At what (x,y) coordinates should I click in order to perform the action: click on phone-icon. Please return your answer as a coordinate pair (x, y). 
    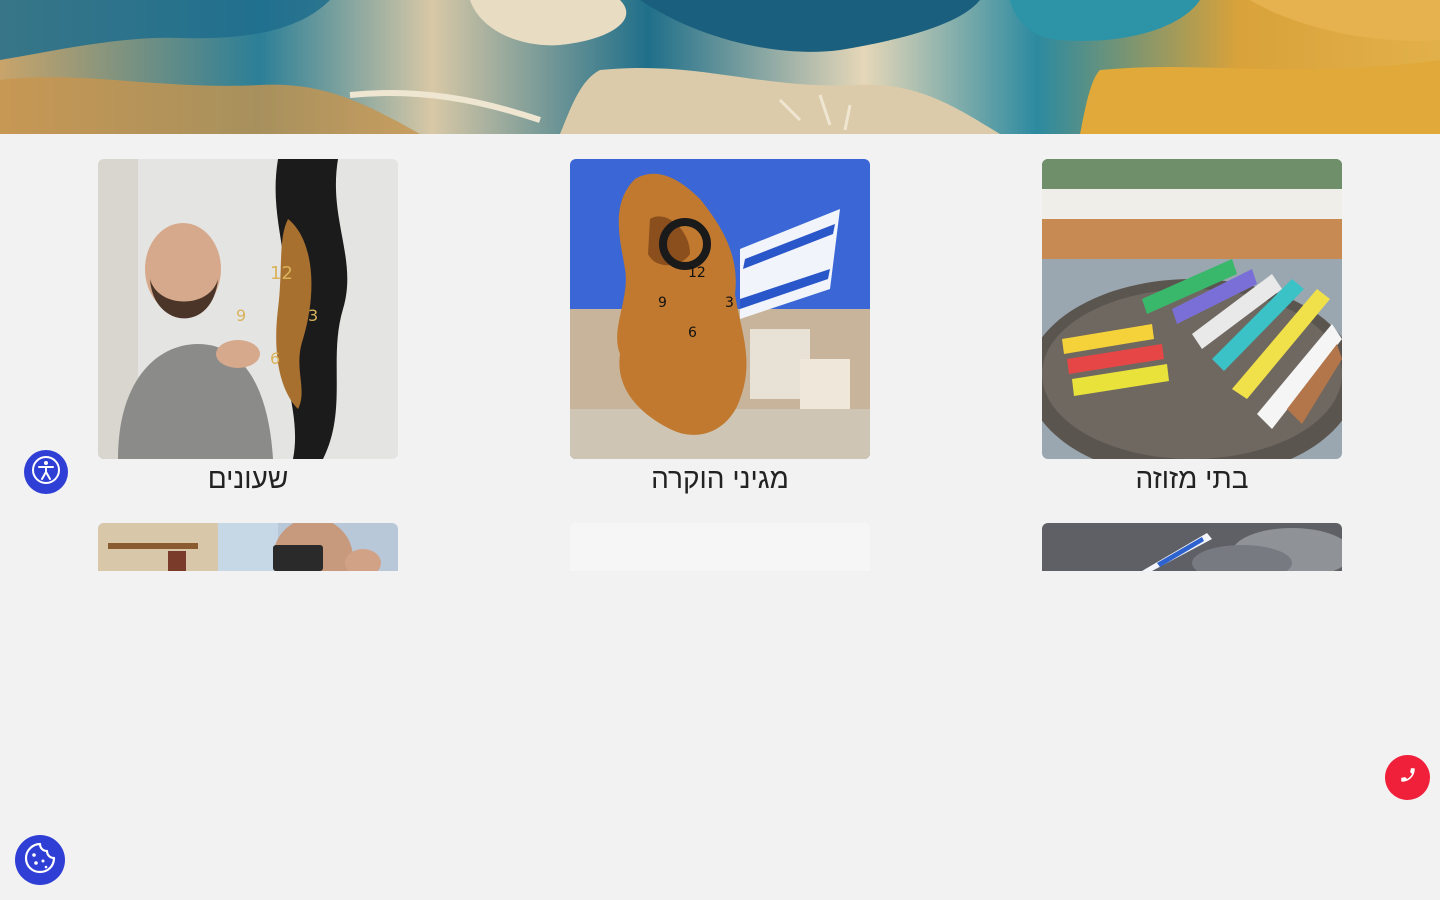
    Looking at the image, I should click on (1408, 777).